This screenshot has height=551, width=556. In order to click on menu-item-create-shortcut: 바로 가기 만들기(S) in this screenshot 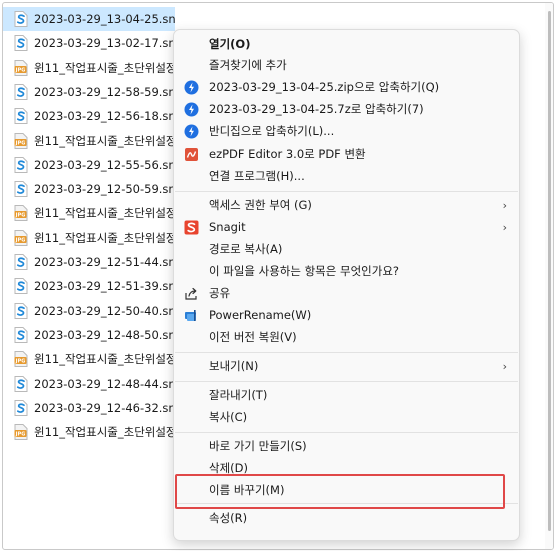, I will do `click(346, 446)`.